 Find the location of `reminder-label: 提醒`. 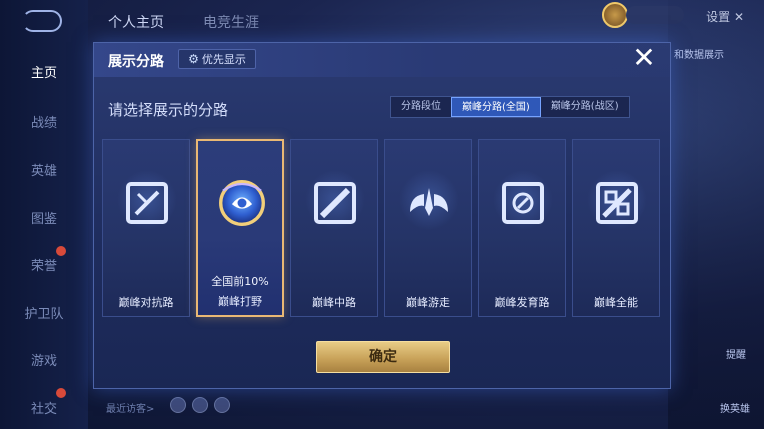

reminder-label: 提醒 is located at coordinates (736, 353).